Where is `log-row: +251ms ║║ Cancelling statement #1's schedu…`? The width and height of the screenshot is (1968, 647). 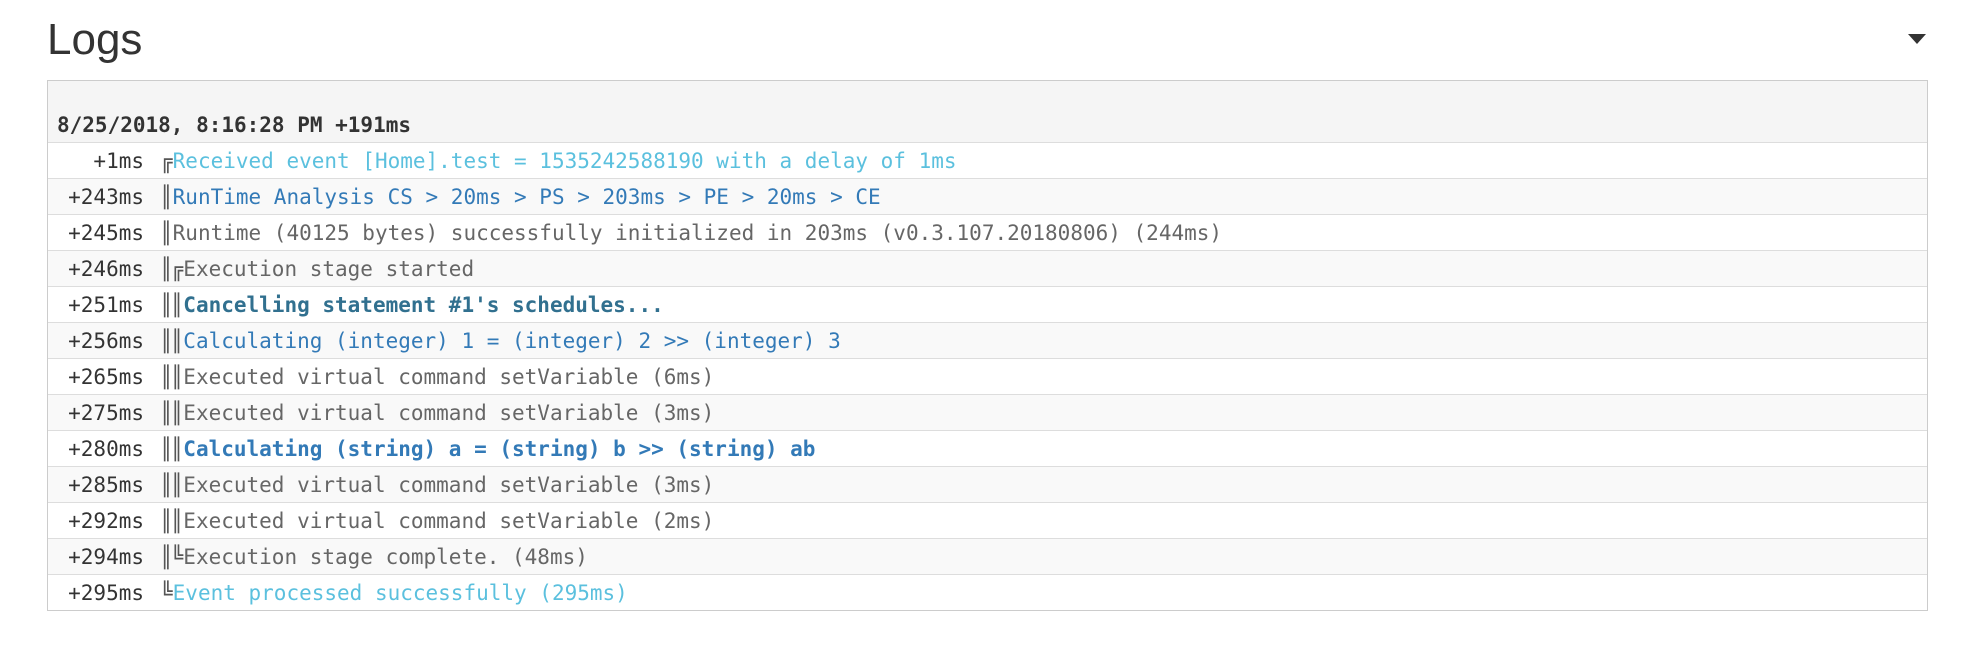
log-row: +251ms ║║ Cancelling statement #1's schedu… is located at coordinates (987, 305).